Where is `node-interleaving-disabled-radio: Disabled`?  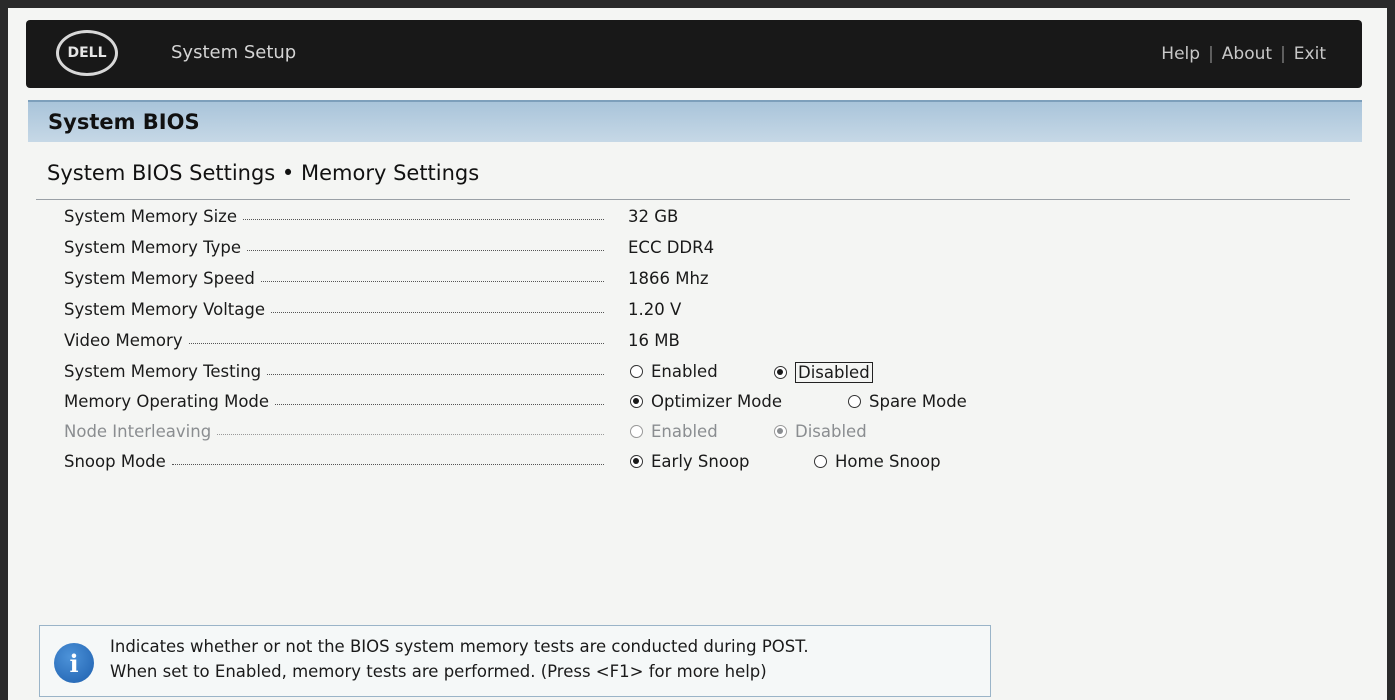
node-interleaving-disabled-radio: Disabled is located at coordinates (820, 431).